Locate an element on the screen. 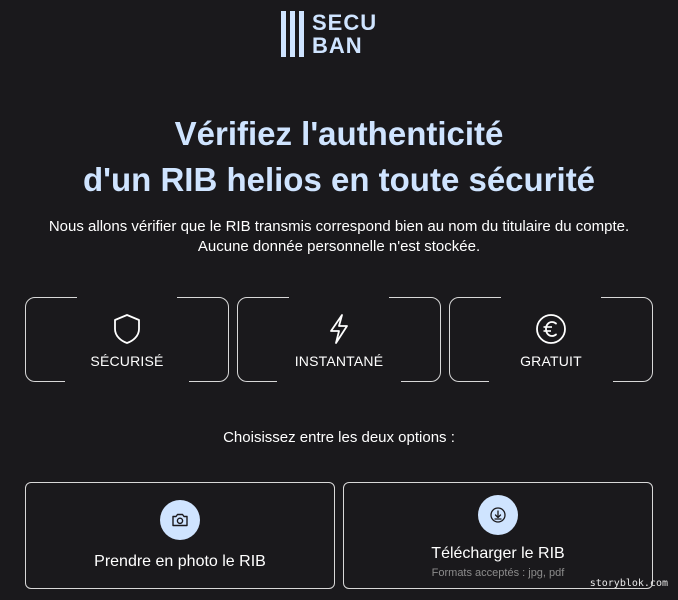 The width and height of the screenshot is (678, 600). logo-bars-icon is located at coordinates (292, 34).